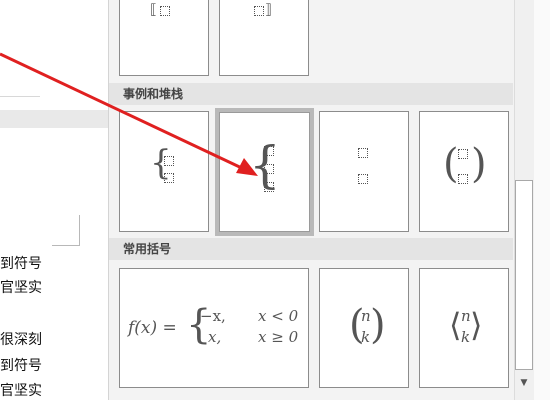 This screenshot has width=550, height=400. What do you see at coordinates (311, 249) in the screenshot?
I see `section-header-common-brackets: 常用括号` at bounding box center [311, 249].